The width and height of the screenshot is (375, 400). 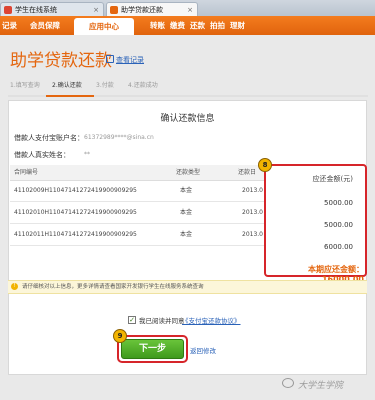 I want to click on records-icon, so click(x=110, y=59).